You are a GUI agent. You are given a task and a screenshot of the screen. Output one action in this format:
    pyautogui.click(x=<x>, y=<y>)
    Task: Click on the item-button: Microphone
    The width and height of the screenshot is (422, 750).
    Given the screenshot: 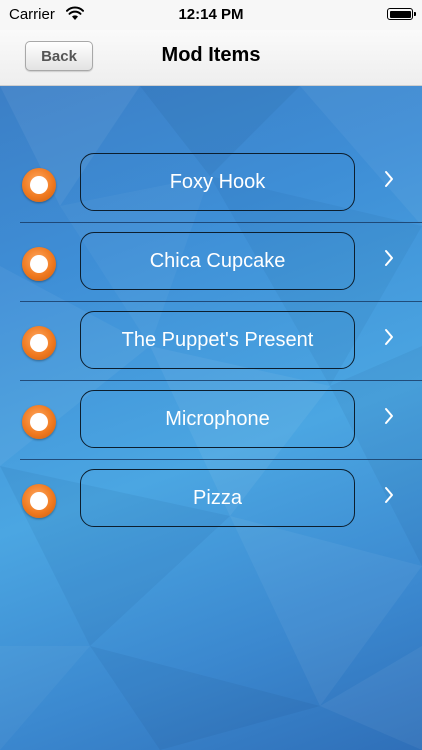 What is the action you would take?
    pyautogui.click(x=217, y=419)
    